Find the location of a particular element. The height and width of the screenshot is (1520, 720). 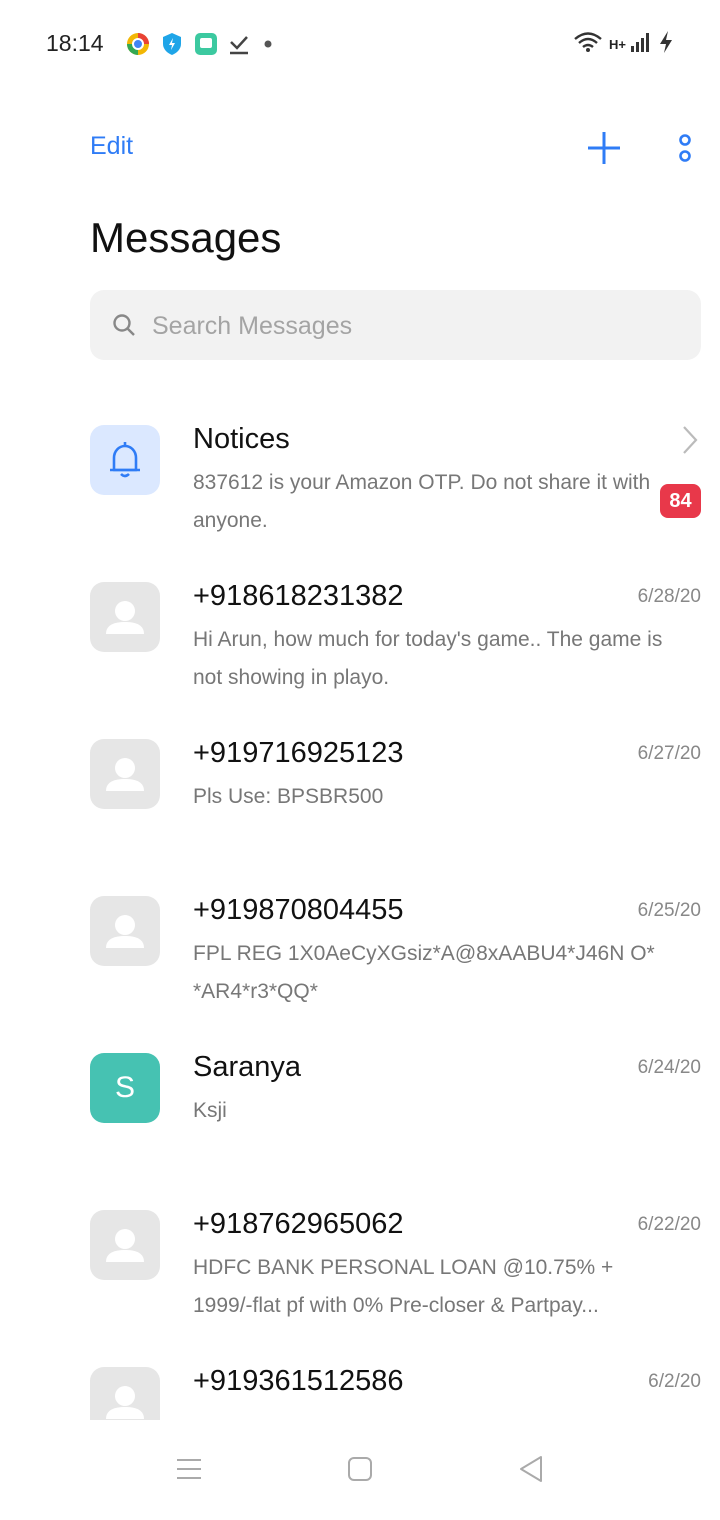

conversation-date: 6/22/20 is located at coordinates (669, 1224).